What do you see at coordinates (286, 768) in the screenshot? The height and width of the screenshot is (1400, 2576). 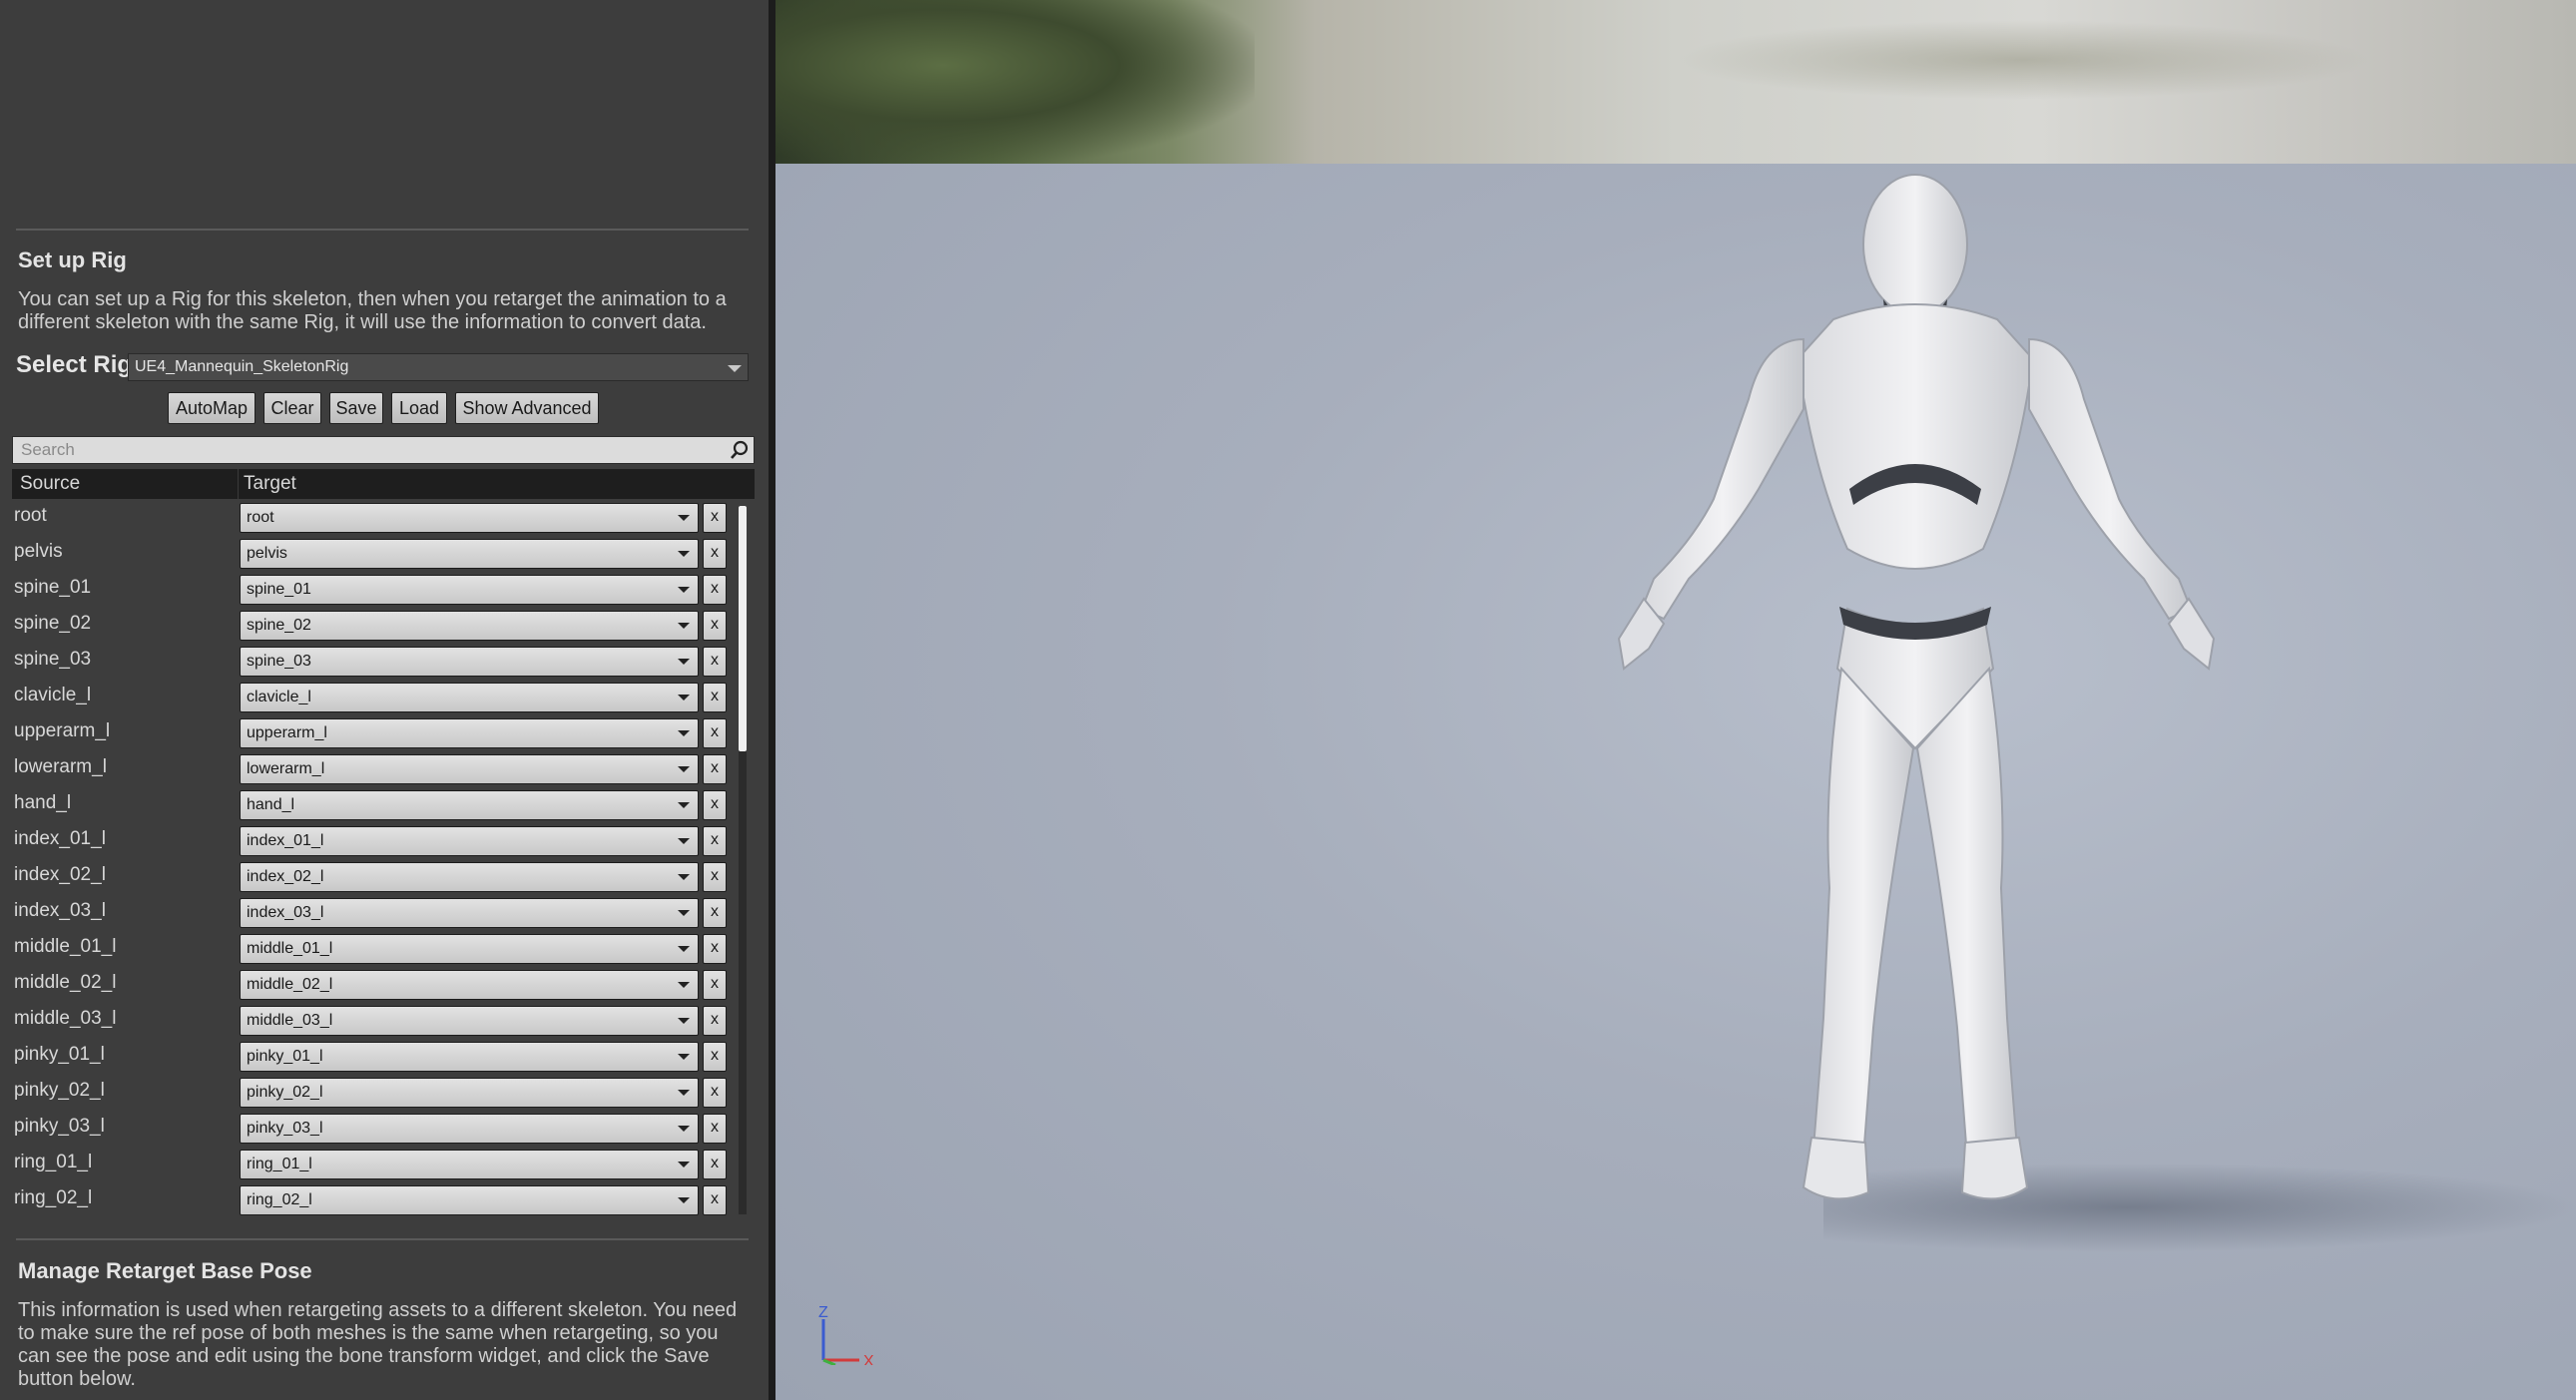 I see `target-bone-value: lowerarm_l` at bounding box center [286, 768].